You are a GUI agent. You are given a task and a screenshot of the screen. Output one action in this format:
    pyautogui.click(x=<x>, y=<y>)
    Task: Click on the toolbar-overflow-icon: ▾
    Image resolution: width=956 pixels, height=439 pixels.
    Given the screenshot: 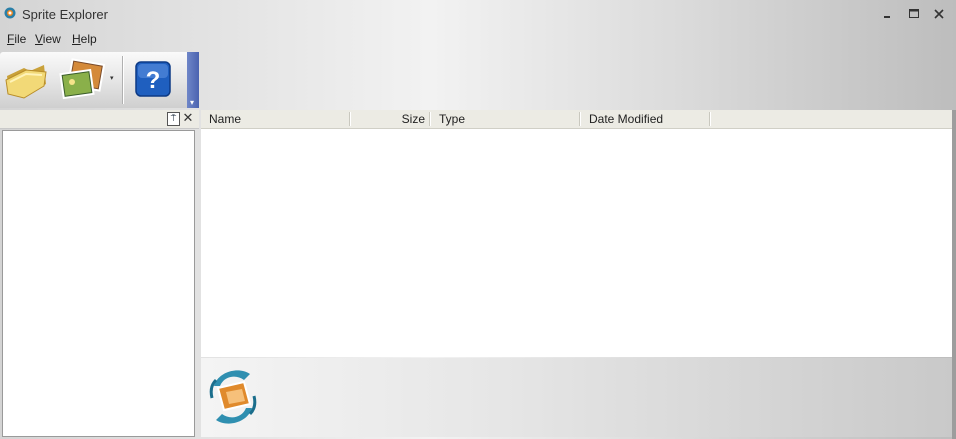 What is the action you would take?
    pyautogui.click(x=192, y=102)
    